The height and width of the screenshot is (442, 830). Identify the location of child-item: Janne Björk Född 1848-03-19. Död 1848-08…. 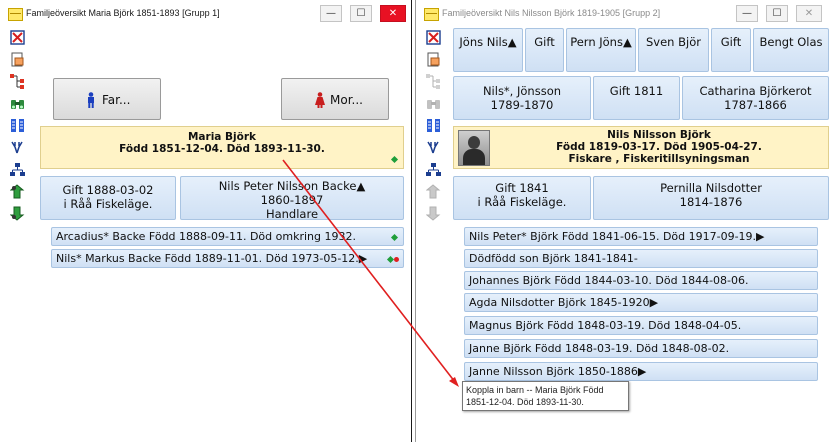
(641, 348).